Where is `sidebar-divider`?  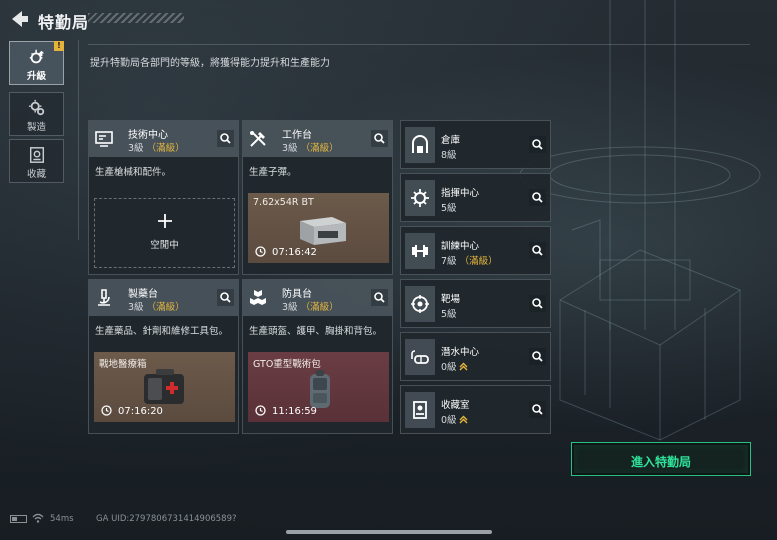
sidebar-divider is located at coordinates (78, 140).